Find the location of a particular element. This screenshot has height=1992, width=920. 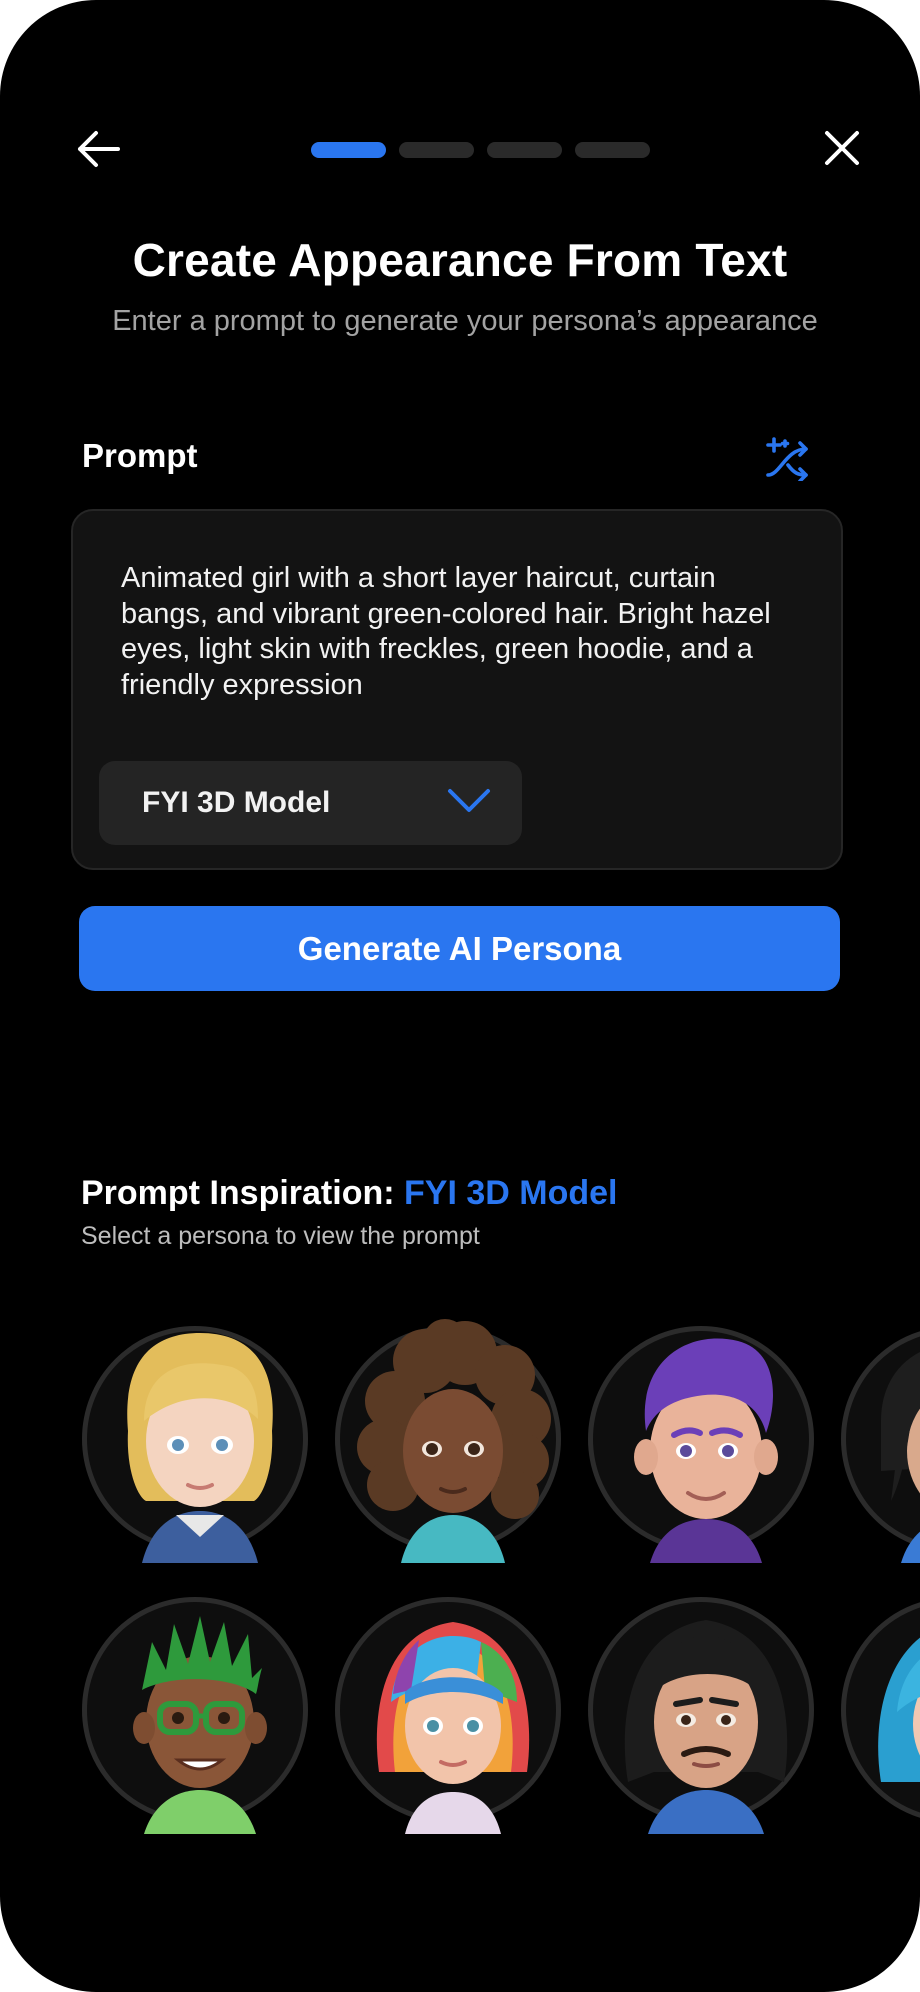

close-button is located at coordinates (842, 148).